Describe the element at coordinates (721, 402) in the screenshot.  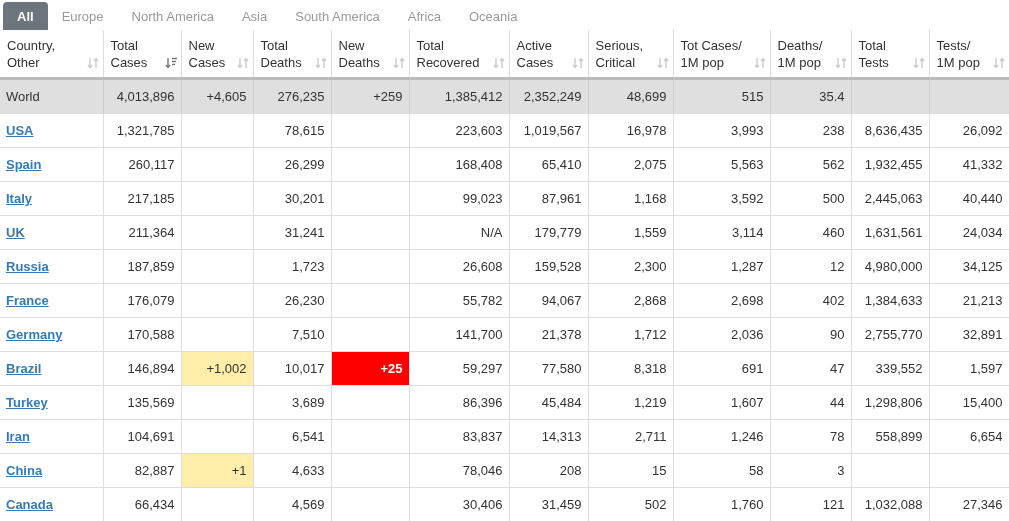
I see `table-cell: 1,607` at that location.